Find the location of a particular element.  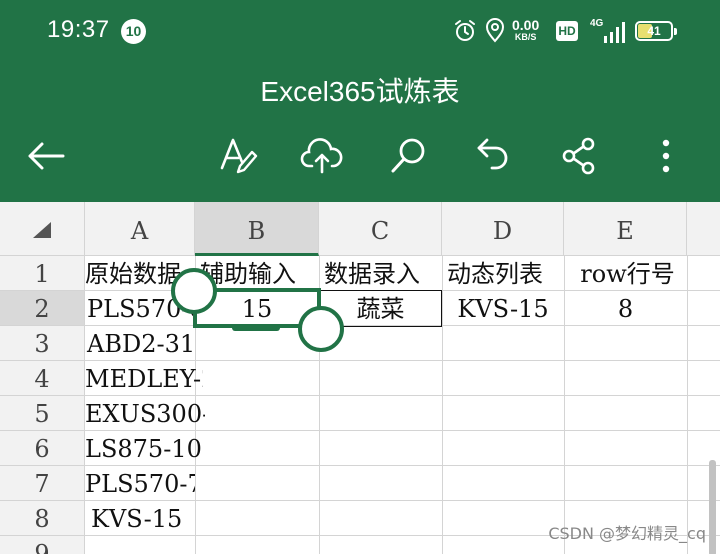

fill-handle-bar is located at coordinates (256, 328).